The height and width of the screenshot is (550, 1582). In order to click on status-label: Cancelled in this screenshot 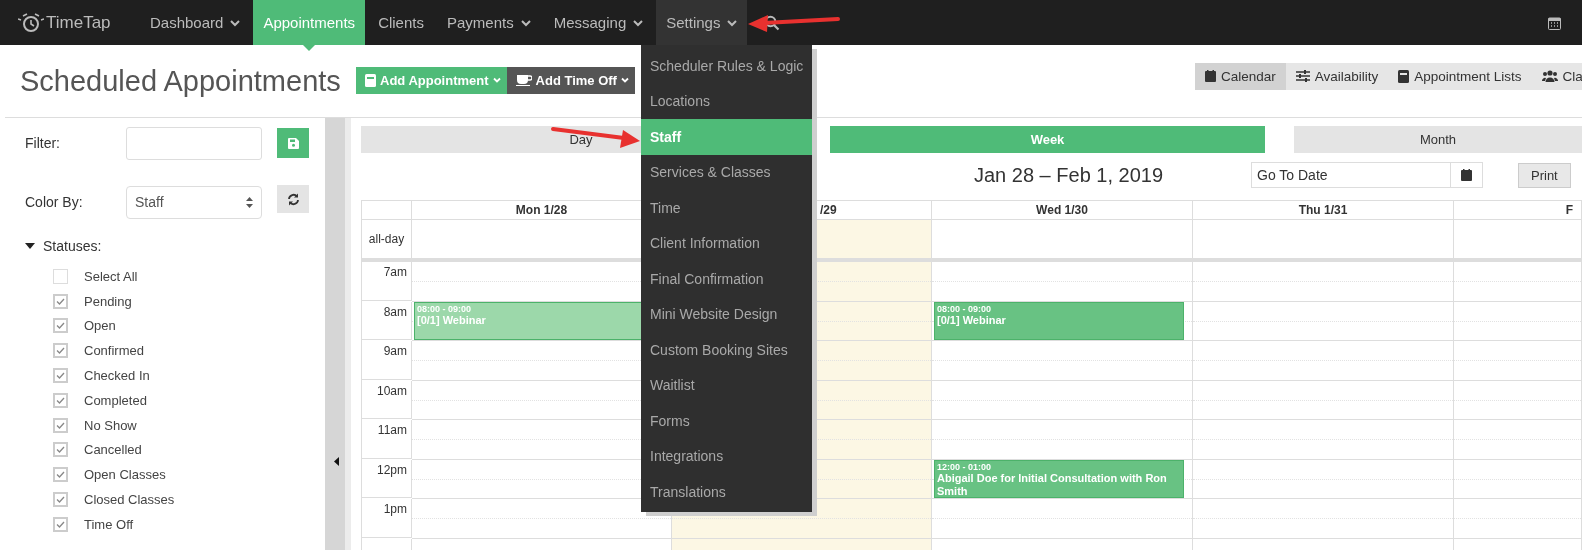, I will do `click(113, 450)`.